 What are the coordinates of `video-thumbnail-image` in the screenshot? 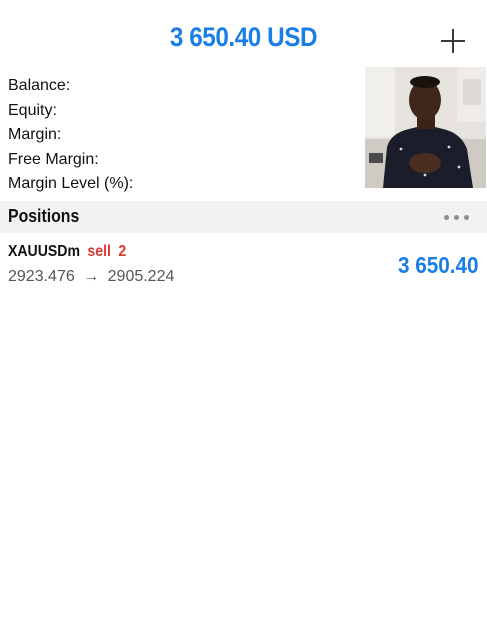 It's located at (425, 127).